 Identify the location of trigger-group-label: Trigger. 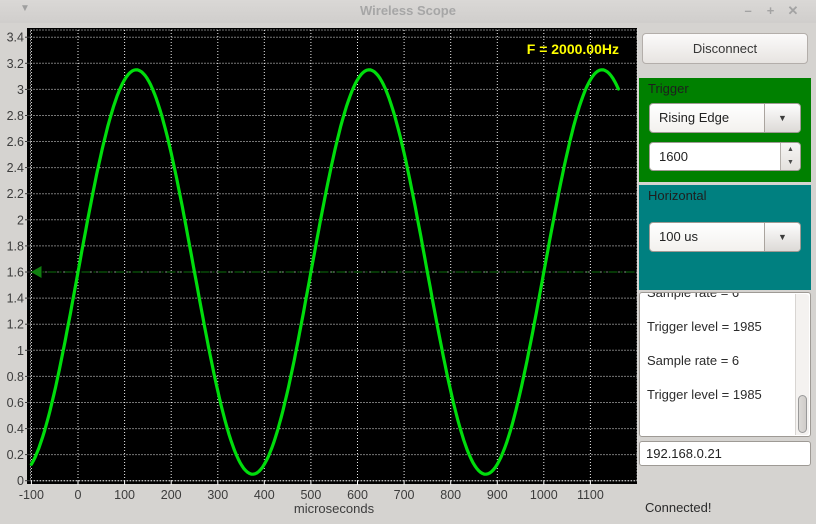
(668, 88).